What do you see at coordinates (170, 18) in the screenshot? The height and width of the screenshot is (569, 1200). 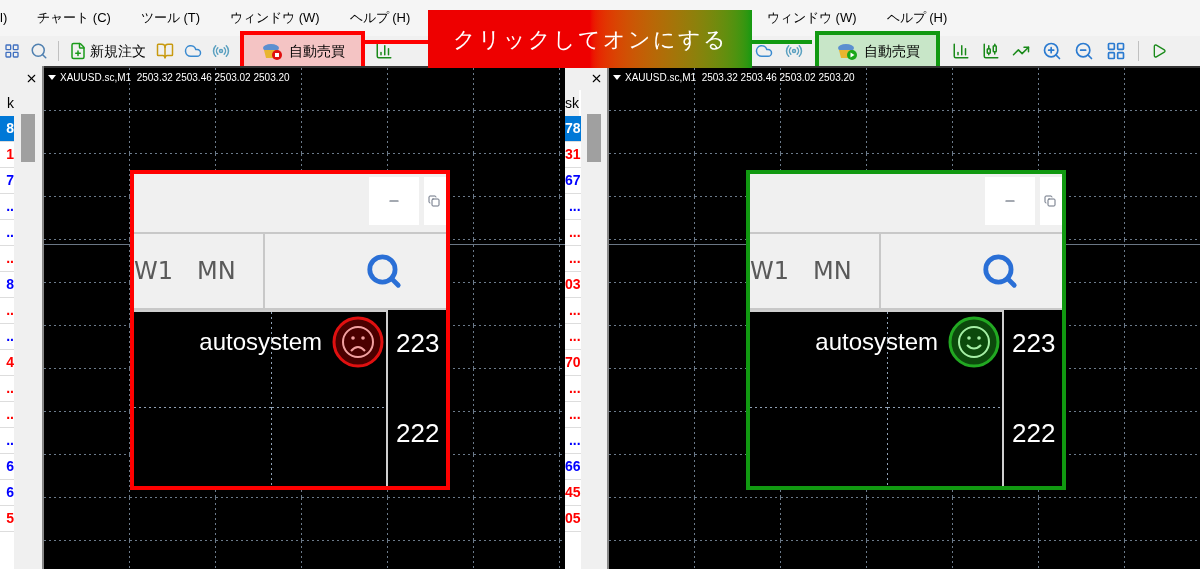 I see `menu-item: ツール (T)` at bounding box center [170, 18].